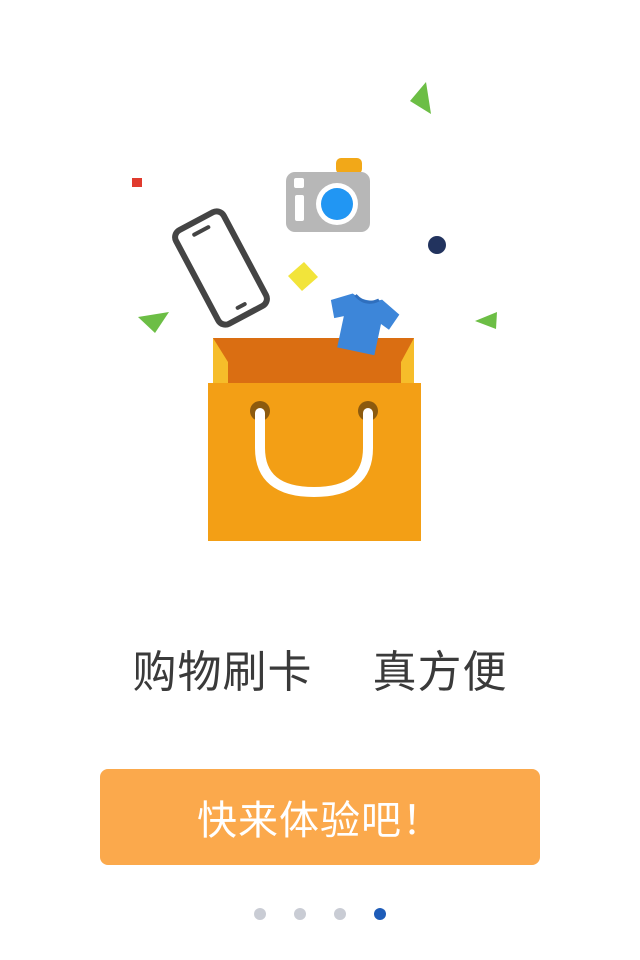 Image resolution: width=640 pixels, height=960 pixels. What do you see at coordinates (320, 914) in the screenshot?
I see `page-indicator` at bounding box center [320, 914].